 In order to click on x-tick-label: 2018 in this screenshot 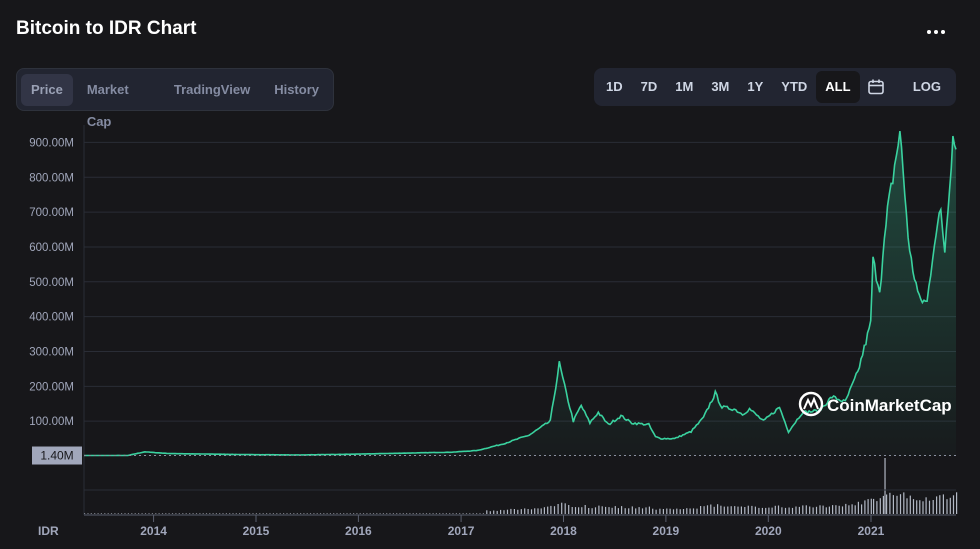, I will do `click(563, 531)`.